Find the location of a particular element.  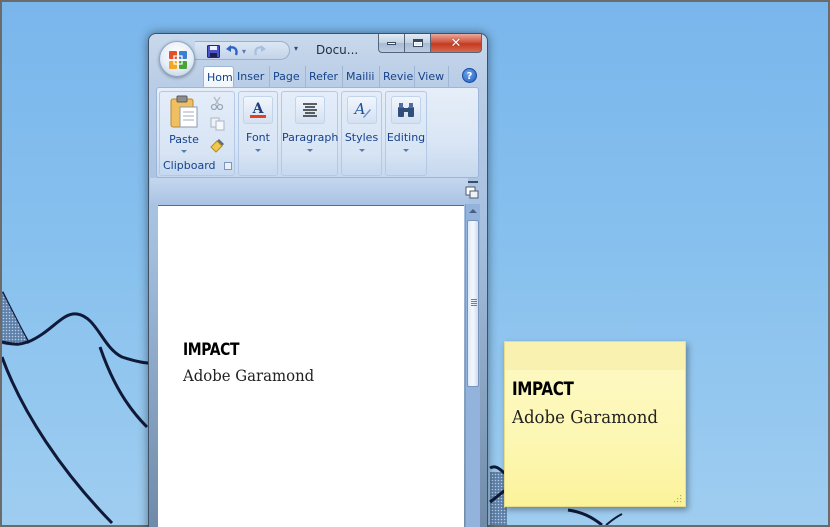

paste-button: Paste is located at coordinates (184, 124).